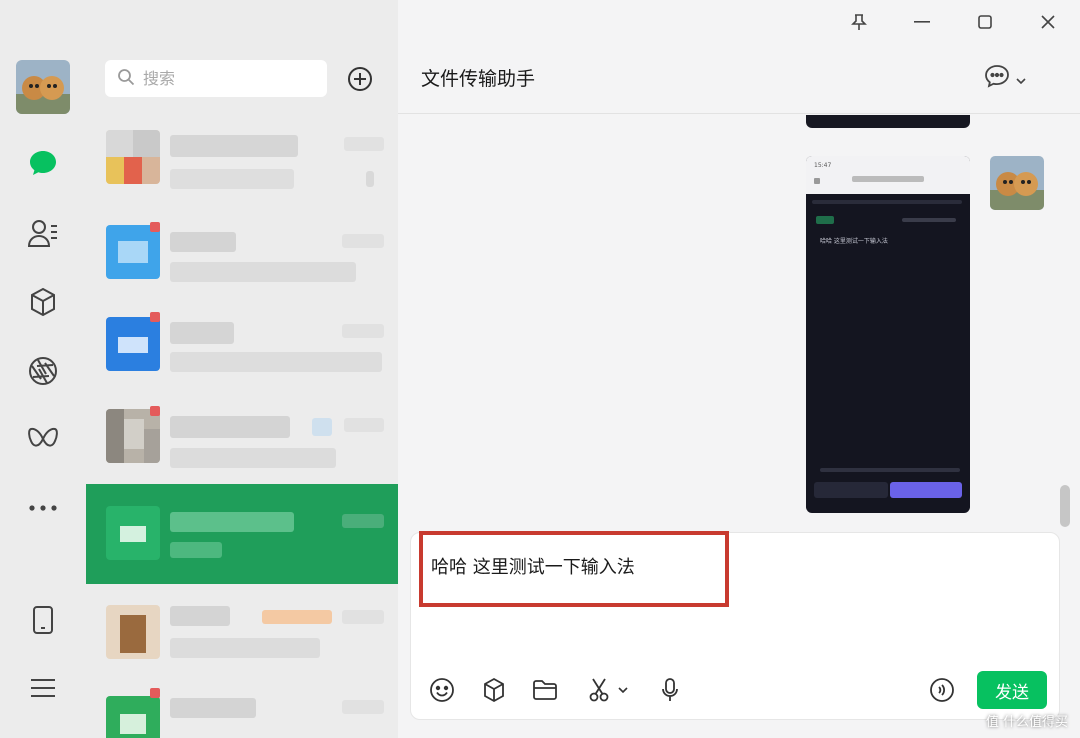 The width and height of the screenshot is (1080, 738). Describe the element at coordinates (739, 22) in the screenshot. I see `window-titlebar` at that location.